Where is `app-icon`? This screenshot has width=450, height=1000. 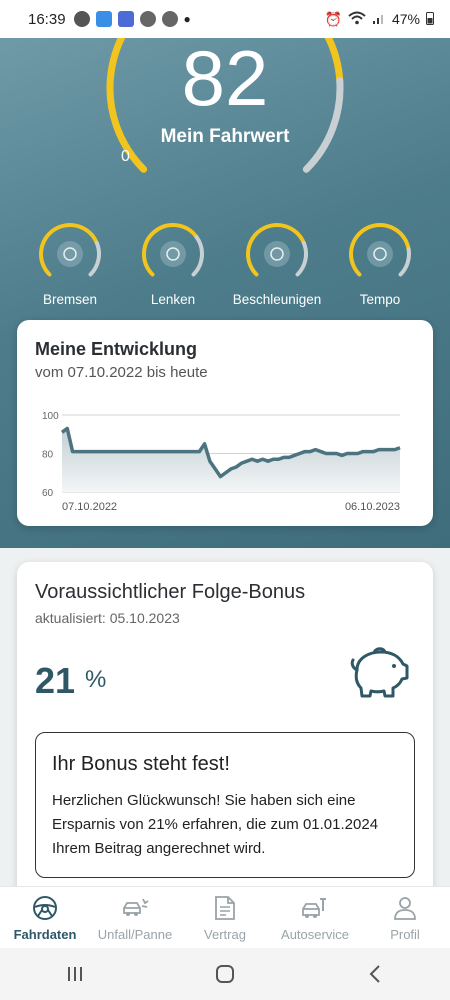 app-icon is located at coordinates (103, 19).